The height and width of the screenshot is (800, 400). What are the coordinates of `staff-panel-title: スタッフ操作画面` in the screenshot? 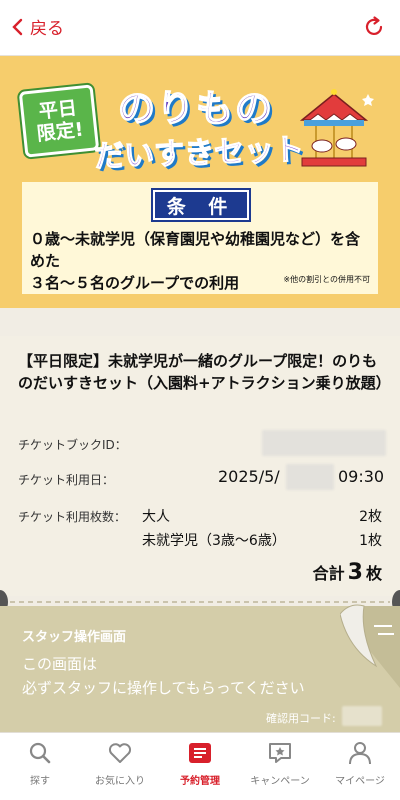 It's located at (74, 637).